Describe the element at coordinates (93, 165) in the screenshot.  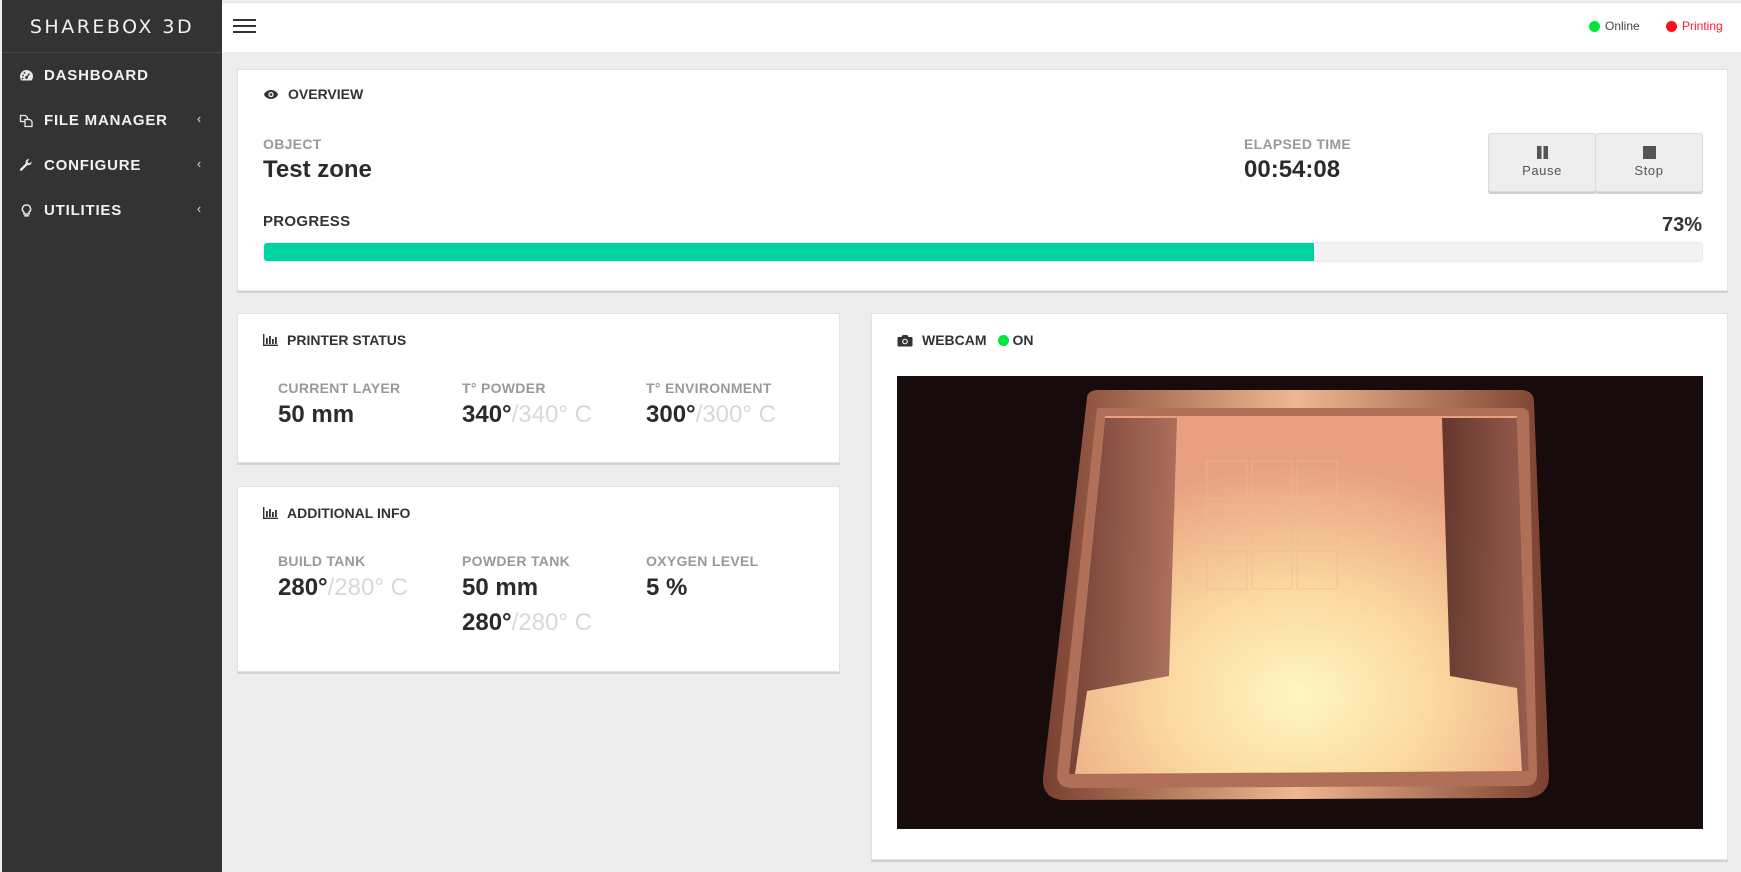
I see `sidebar-item-label: CONFIGURE` at that location.